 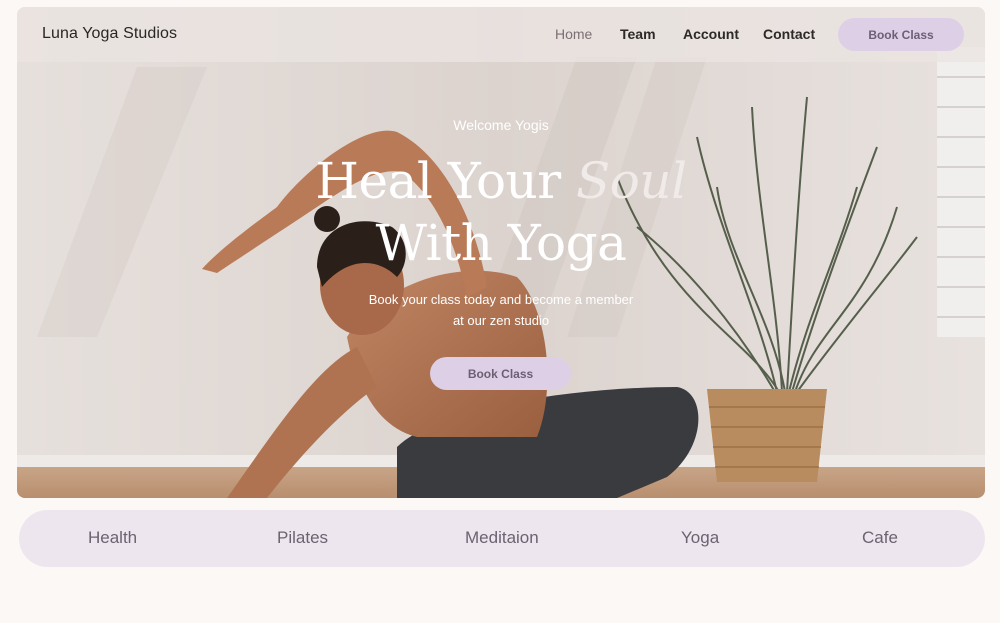 What do you see at coordinates (109, 34) in the screenshot?
I see `brand-logo: Luna Yoga Studios` at bounding box center [109, 34].